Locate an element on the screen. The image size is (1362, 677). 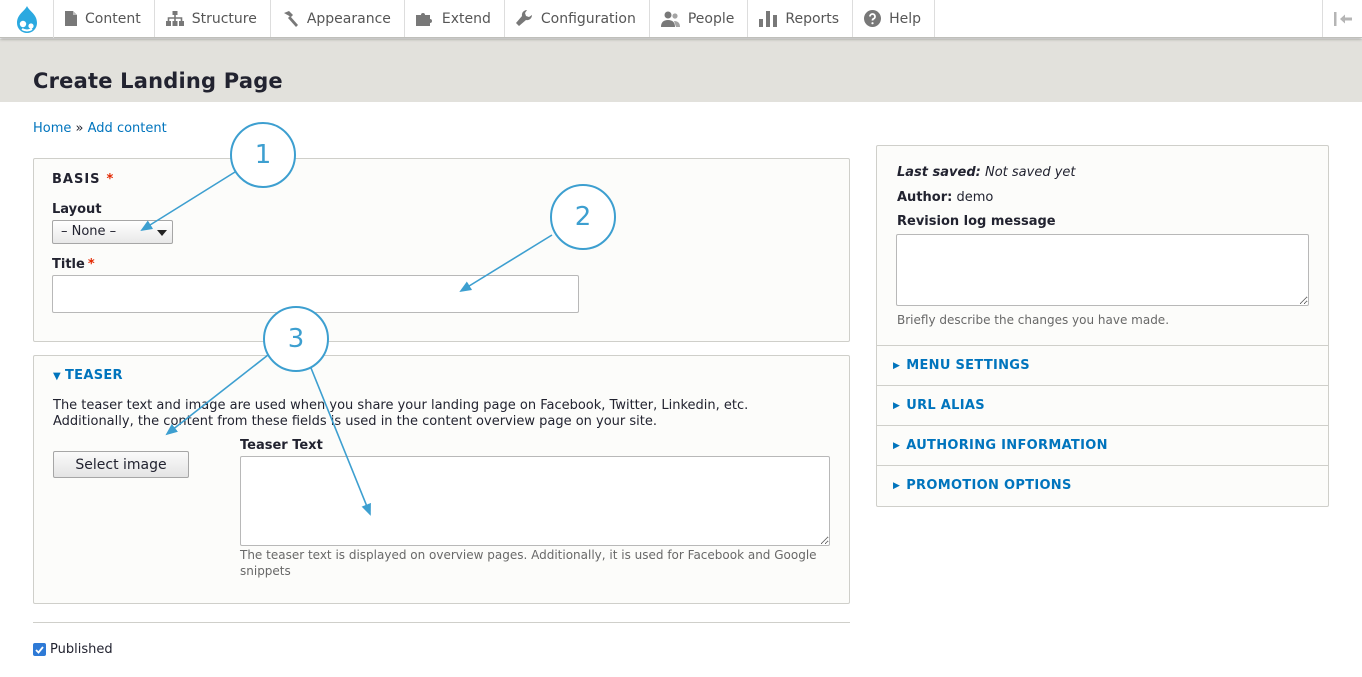
toolbar-item-structure: Structure is located at coordinates (213, 18).